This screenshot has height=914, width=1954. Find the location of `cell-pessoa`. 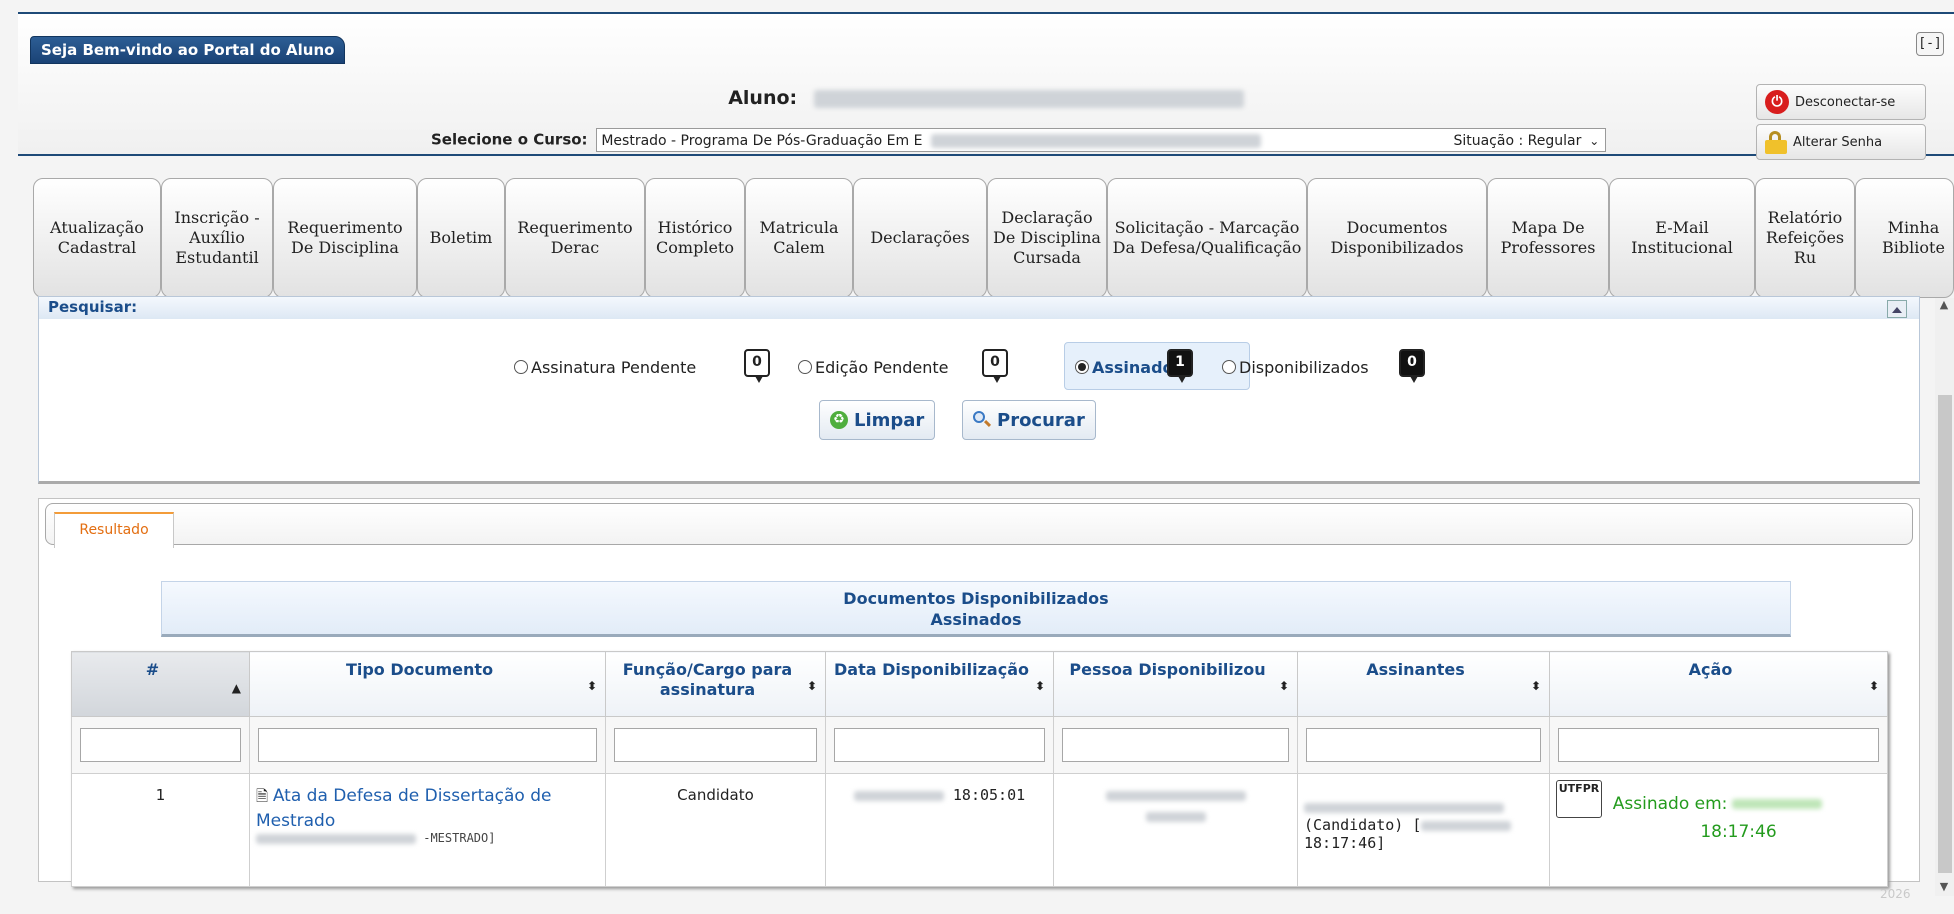

cell-pessoa is located at coordinates (1175, 830).